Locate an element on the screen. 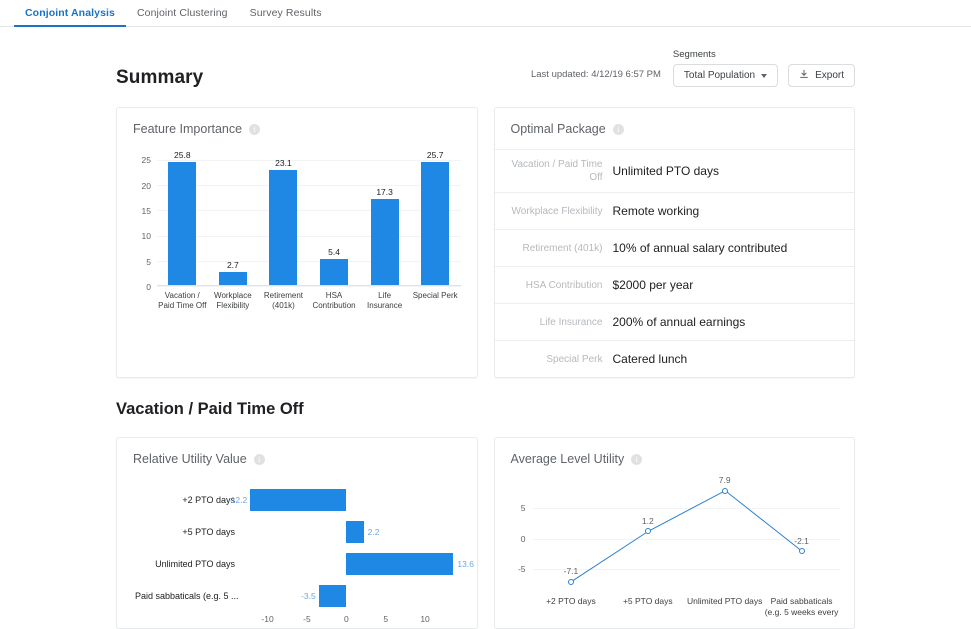 This screenshot has width=971, height=629. hbar-value-label: 13.6 is located at coordinates (465, 564).